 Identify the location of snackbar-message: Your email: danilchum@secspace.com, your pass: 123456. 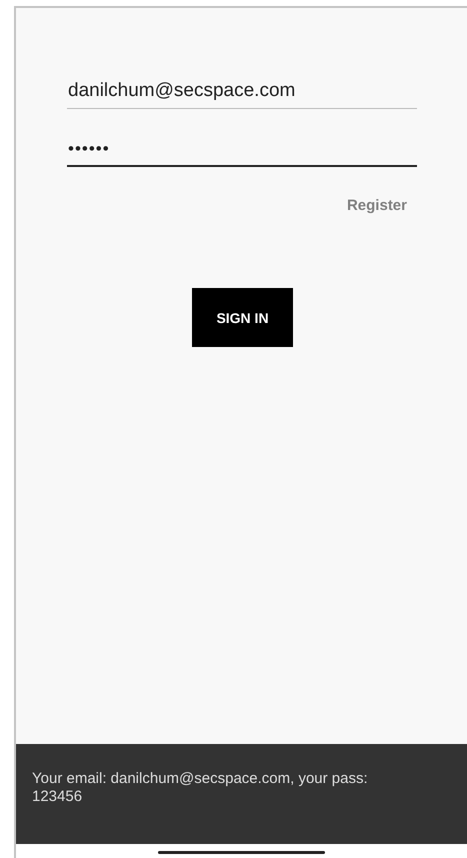
(200, 788).